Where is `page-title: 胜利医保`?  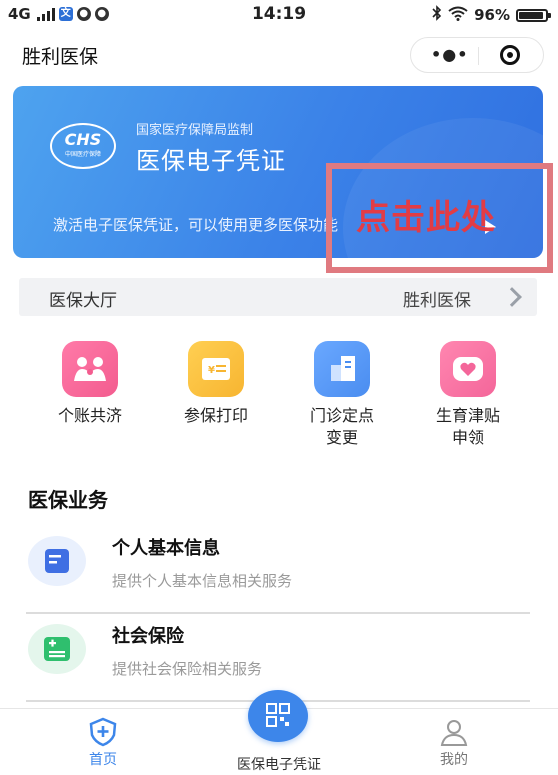
page-title: 胜利医保 is located at coordinates (60, 57).